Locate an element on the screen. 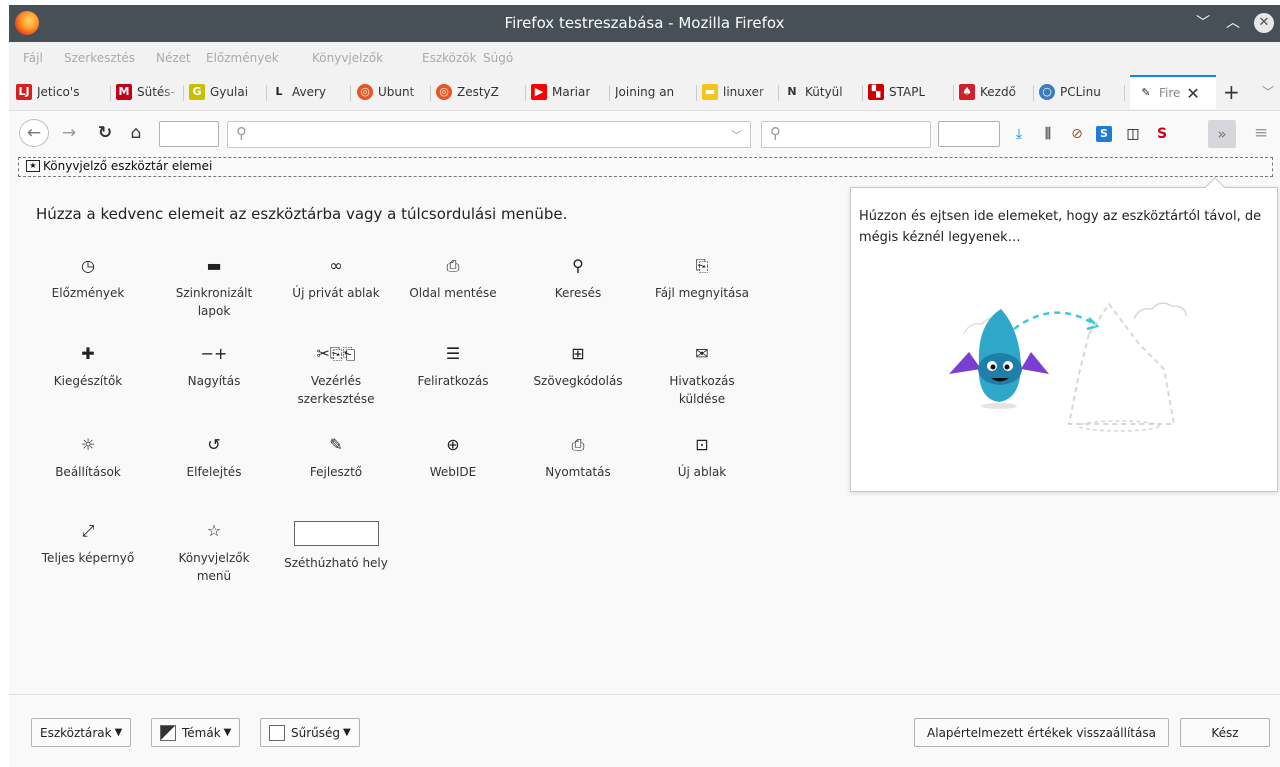  reload-button: ↻ is located at coordinates (105, 133).